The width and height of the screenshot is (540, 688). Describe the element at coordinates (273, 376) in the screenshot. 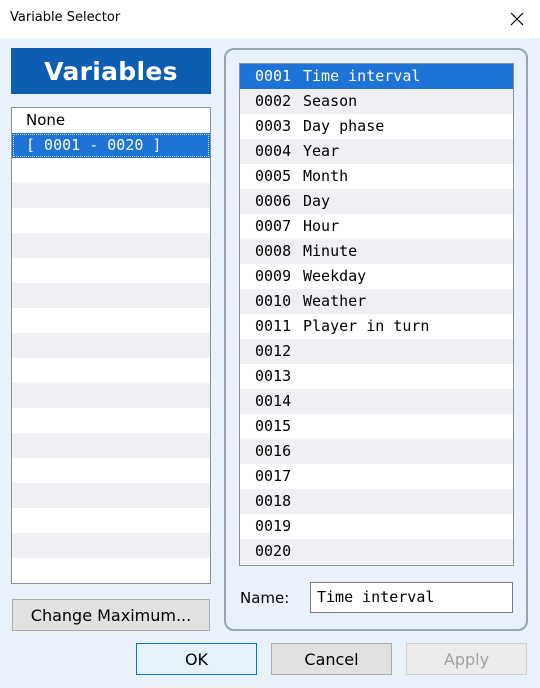

I see `variable-id: 0013` at that location.